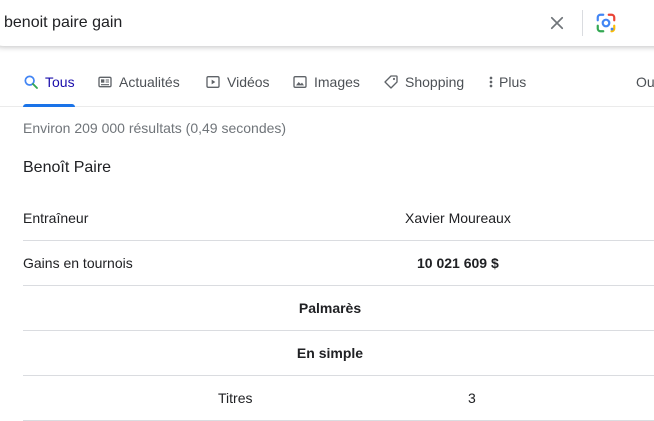 This screenshot has width=654, height=421. I want to click on table-row: Palmarès, so click(338, 308).